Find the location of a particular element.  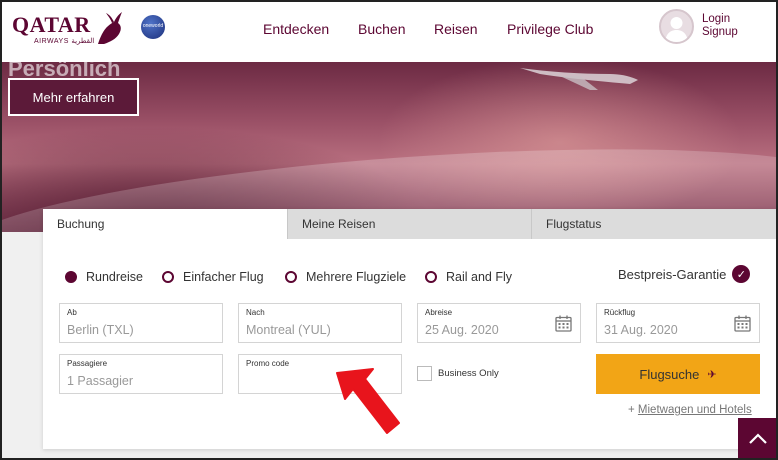

tab-meine-reisen: Meine Reisen is located at coordinates (409, 224).